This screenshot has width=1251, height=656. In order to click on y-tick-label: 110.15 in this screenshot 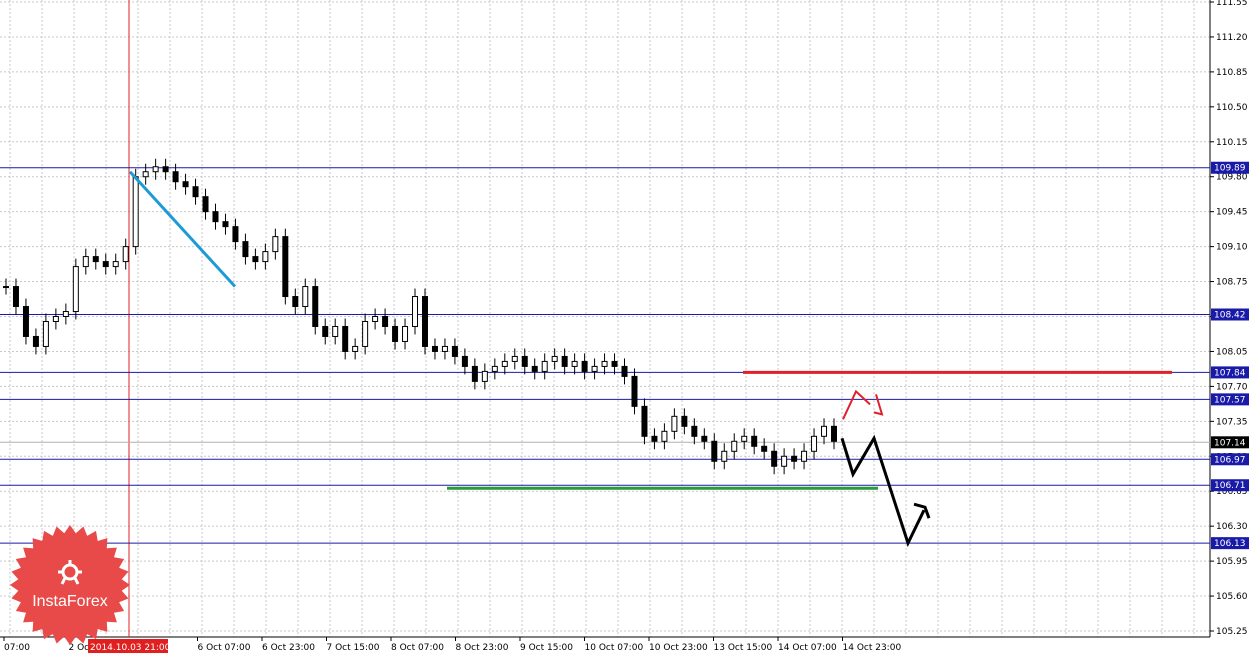, I will do `click(1232, 143)`.